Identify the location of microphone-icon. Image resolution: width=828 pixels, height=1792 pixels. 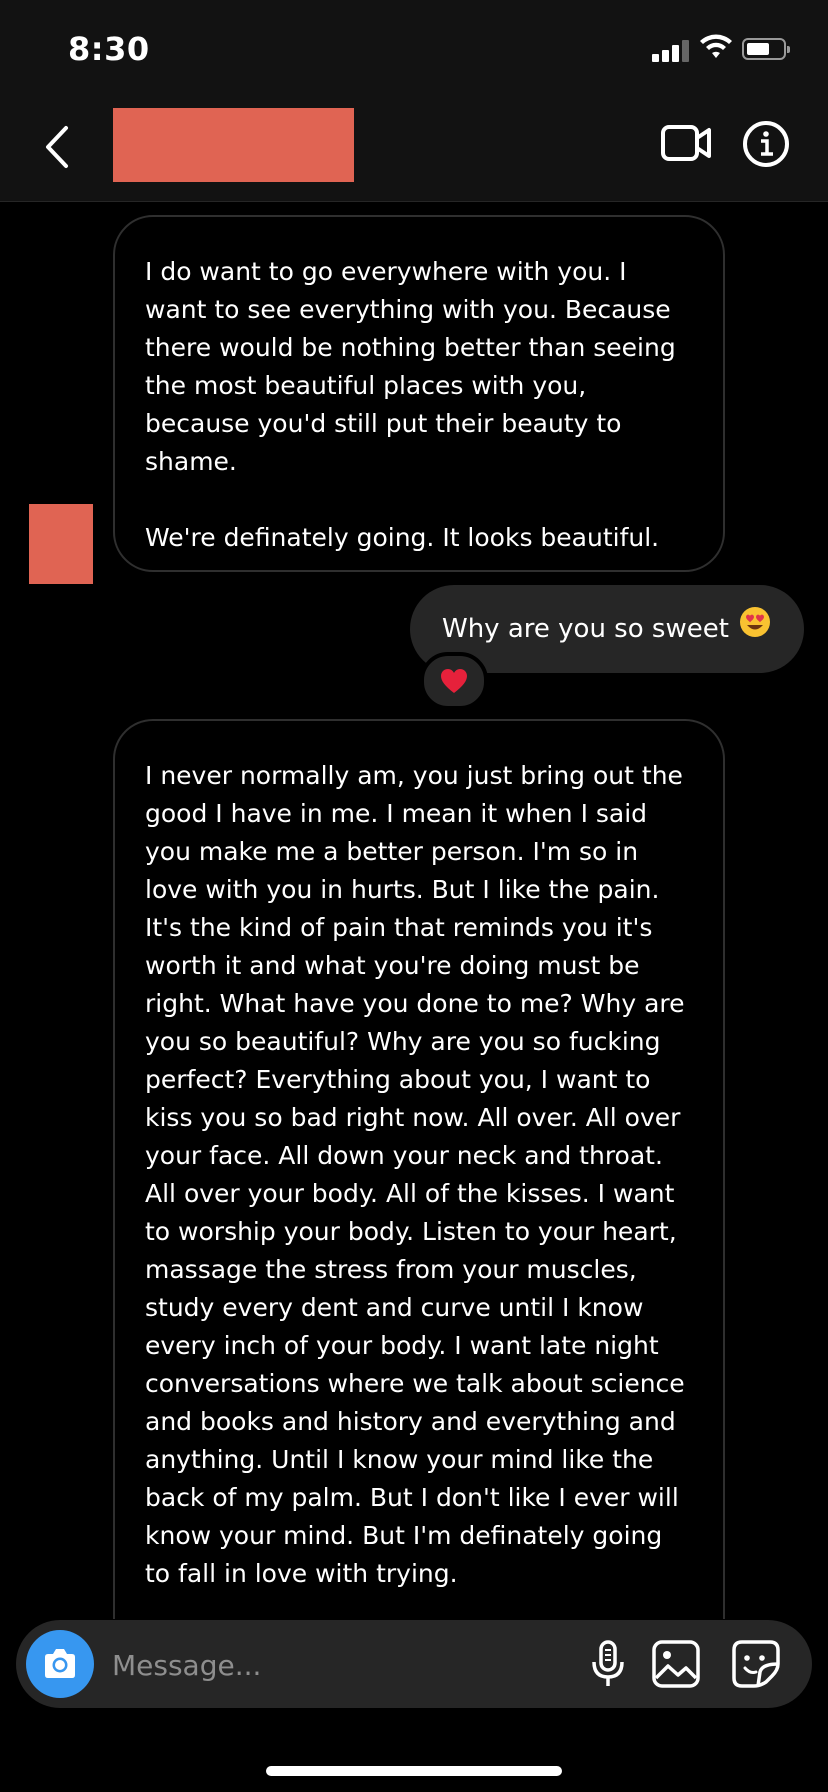
(608, 1664).